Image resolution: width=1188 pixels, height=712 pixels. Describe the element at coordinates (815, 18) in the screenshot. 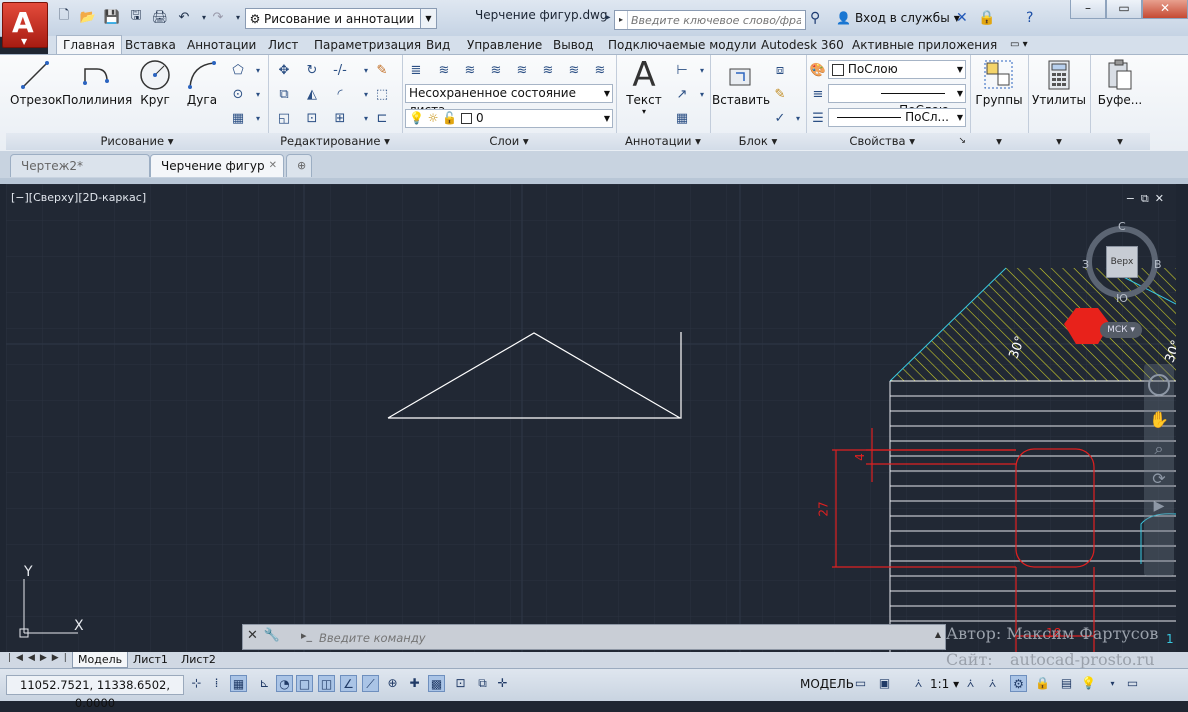

I see `binoculars-icon: ⚲` at that location.